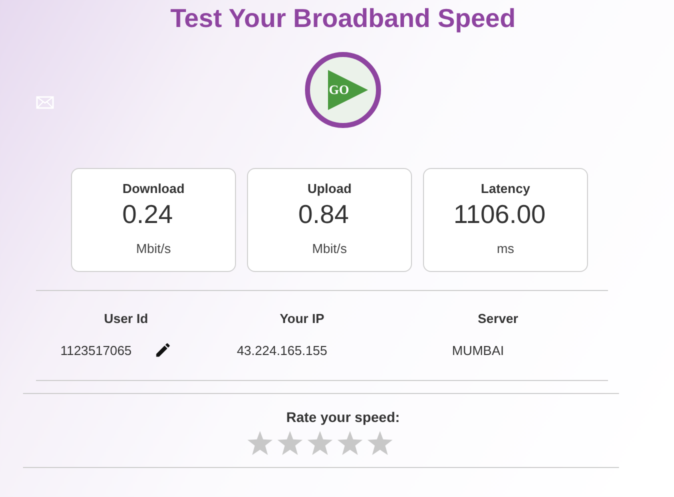  Describe the element at coordinates (505, 249) in the screenshot. I see `metric-unit: ms` at that location.